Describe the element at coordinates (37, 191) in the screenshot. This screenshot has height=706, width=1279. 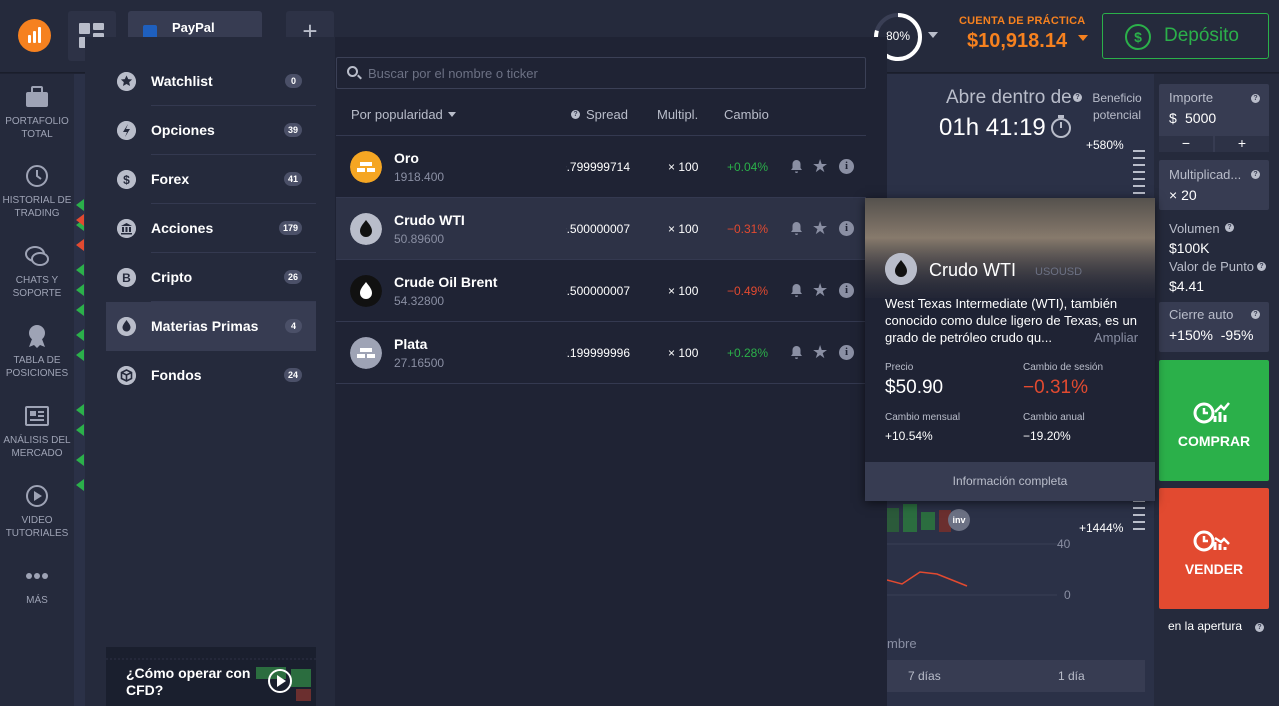
I see `nav-history: HISTORIAL DE TRADING` at that location.